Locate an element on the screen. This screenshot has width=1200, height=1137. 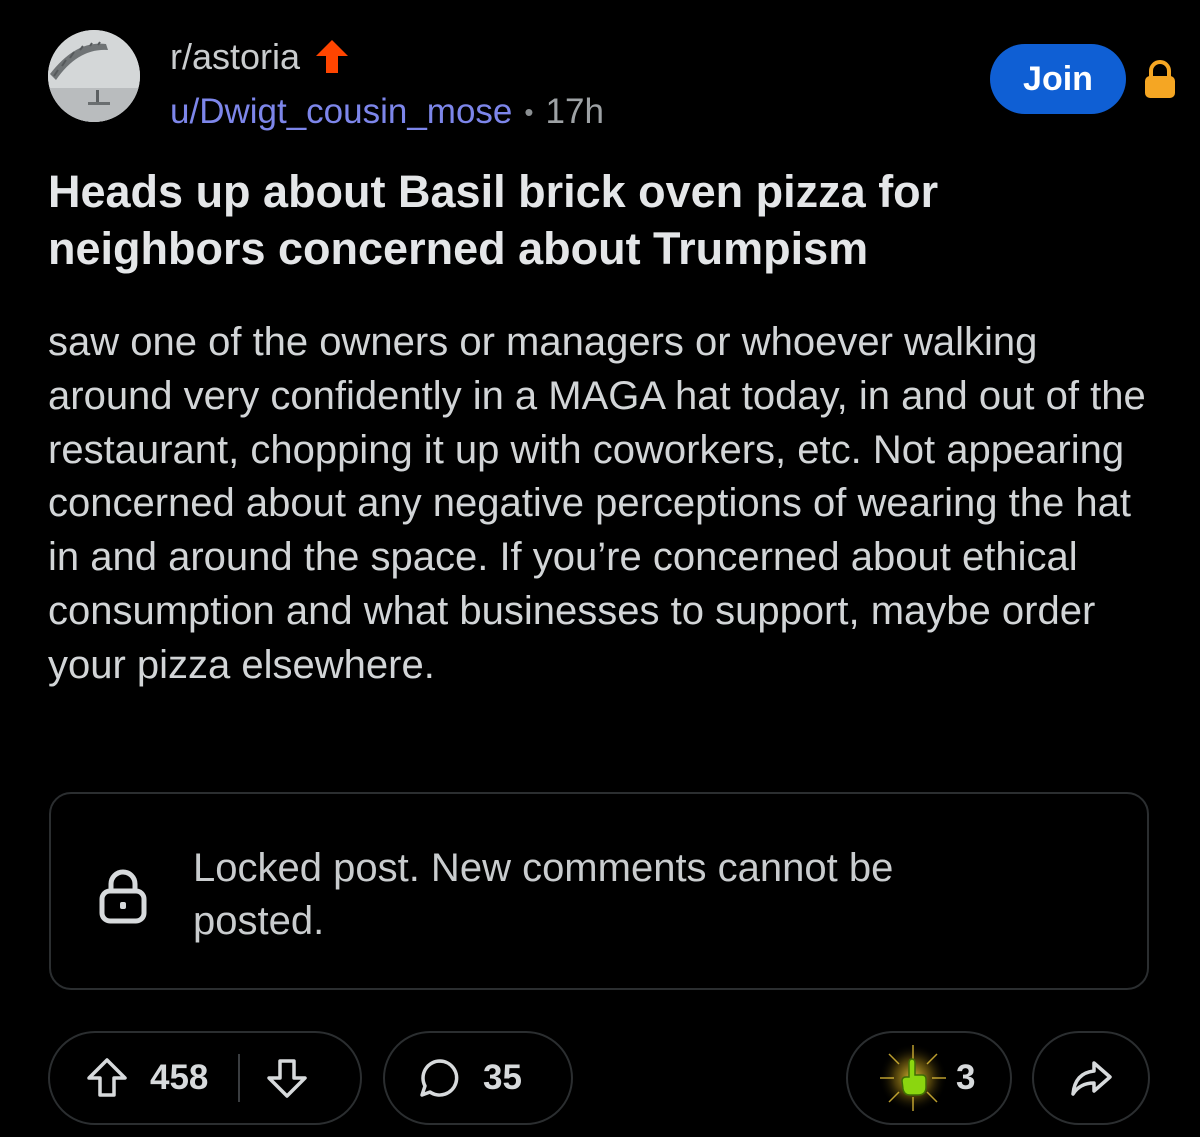
post-time: 17h is located at coordinates (574, 111).